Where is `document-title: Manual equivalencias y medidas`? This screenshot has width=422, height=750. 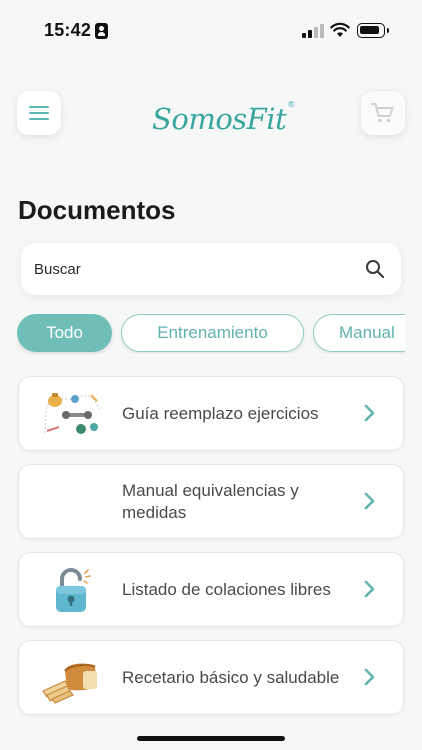
document-title: Manual equivalencias y medidas is located at coordinates (210, 501).